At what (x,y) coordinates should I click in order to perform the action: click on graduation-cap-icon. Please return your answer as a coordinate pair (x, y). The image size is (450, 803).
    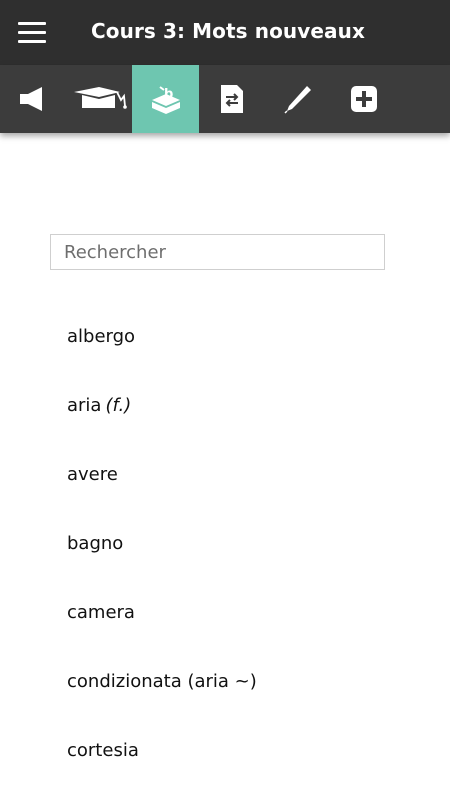
    Looking at the image, I should click on (100, 98).